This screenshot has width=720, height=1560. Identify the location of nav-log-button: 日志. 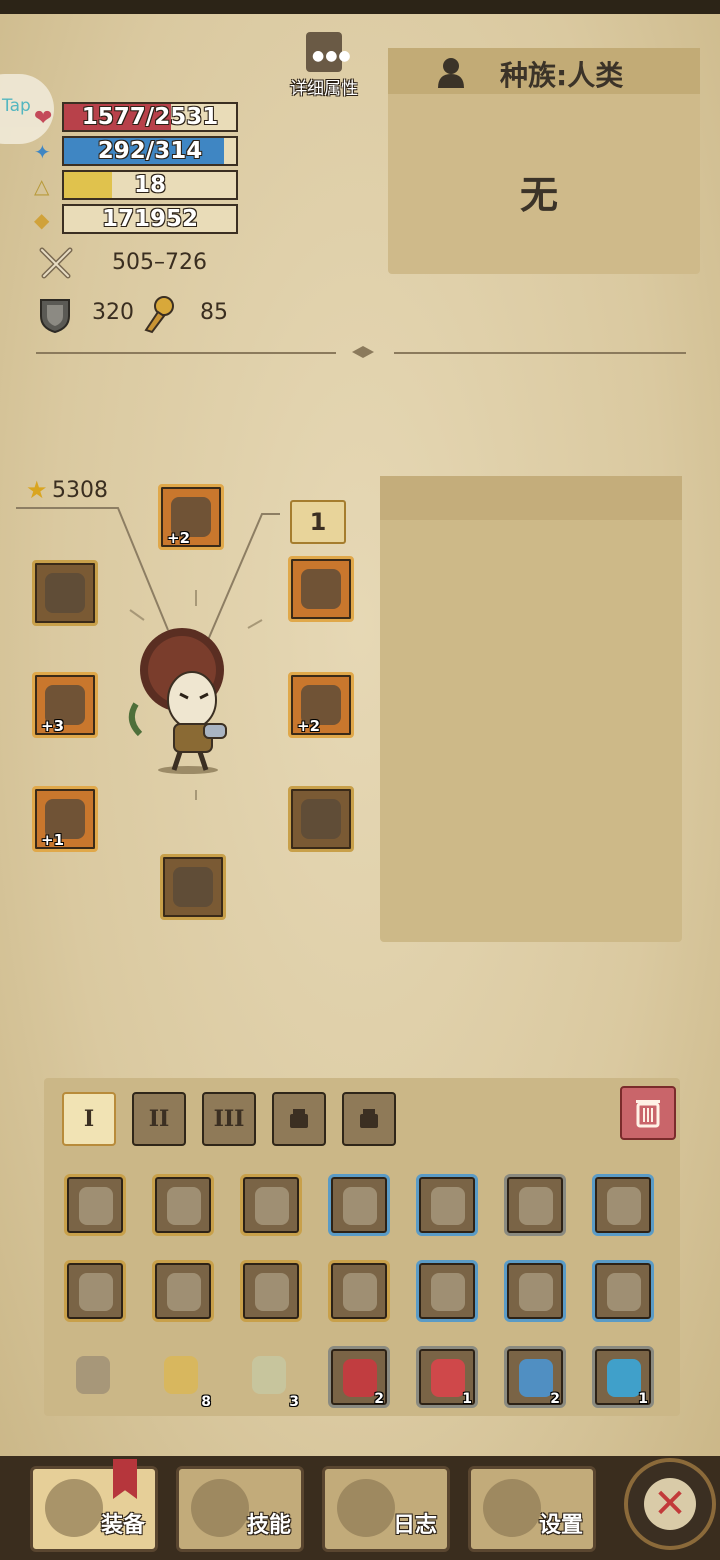
(386, 1509).